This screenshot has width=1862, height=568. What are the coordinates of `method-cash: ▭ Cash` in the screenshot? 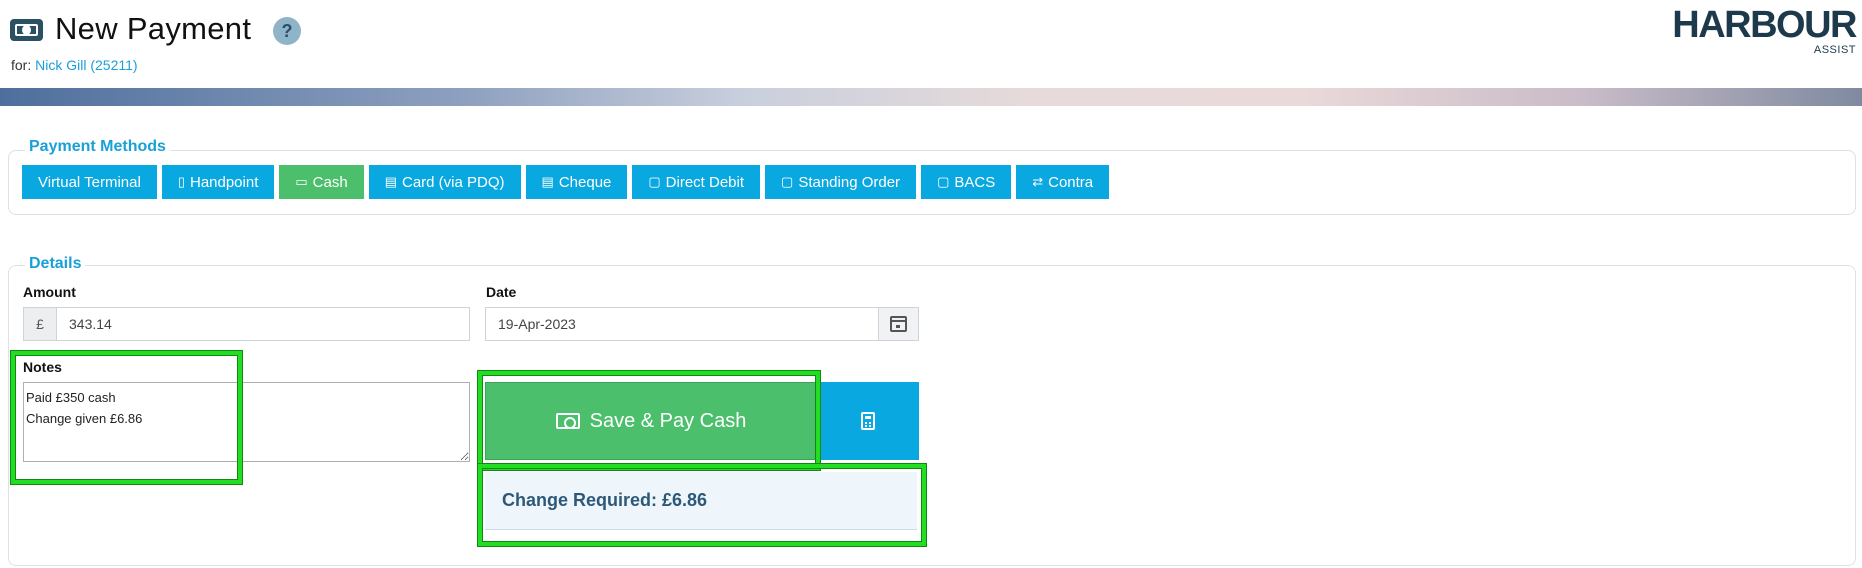 It's located at (321, 182).